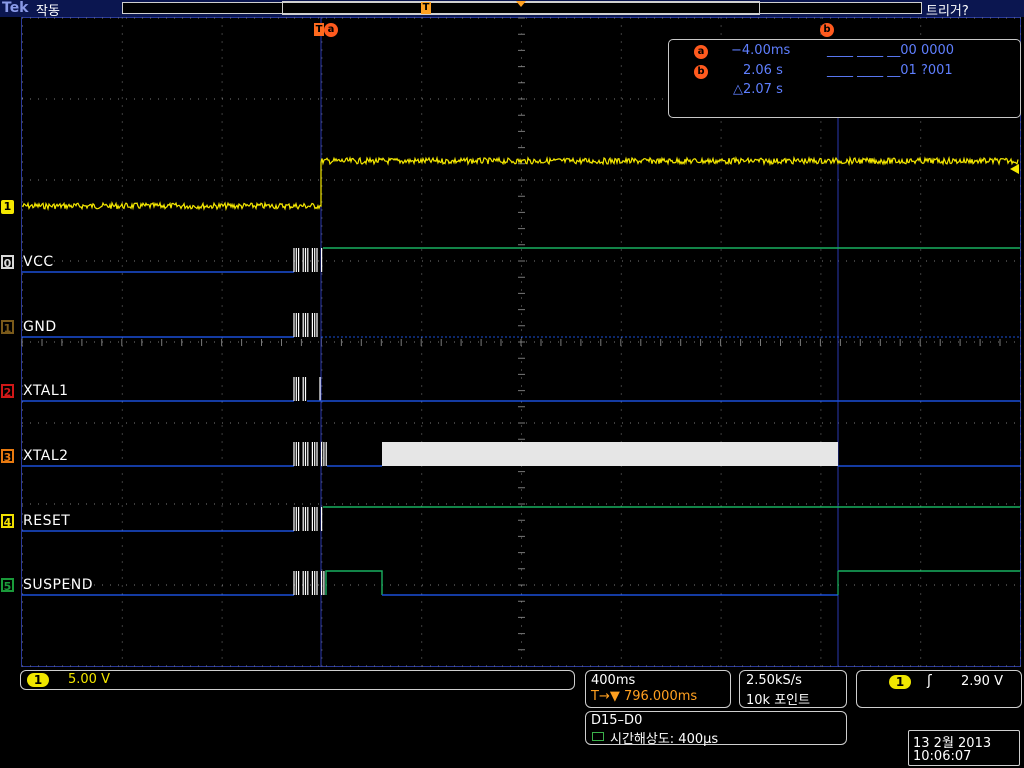 The image size is (1024, 768). I want to click on trigger-position: T→▼ 796.000ms, so click(644, 696).